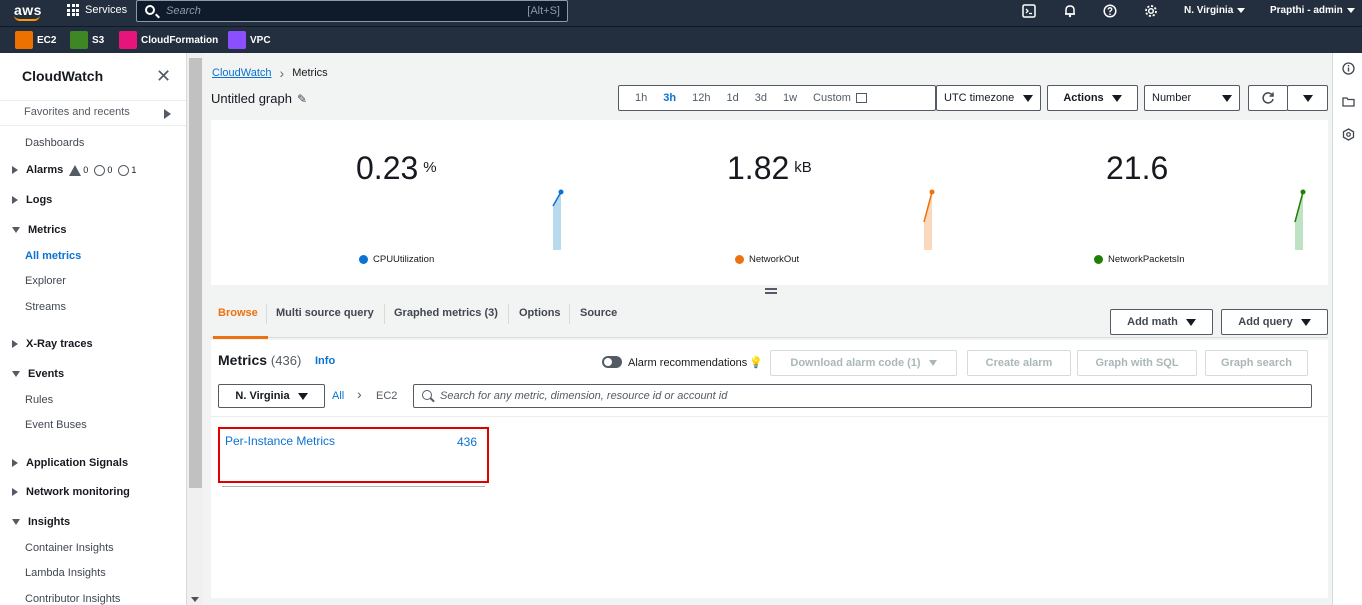  I want to click on graph-with-sql-button: Graph with SQL, so click(1137, 363).